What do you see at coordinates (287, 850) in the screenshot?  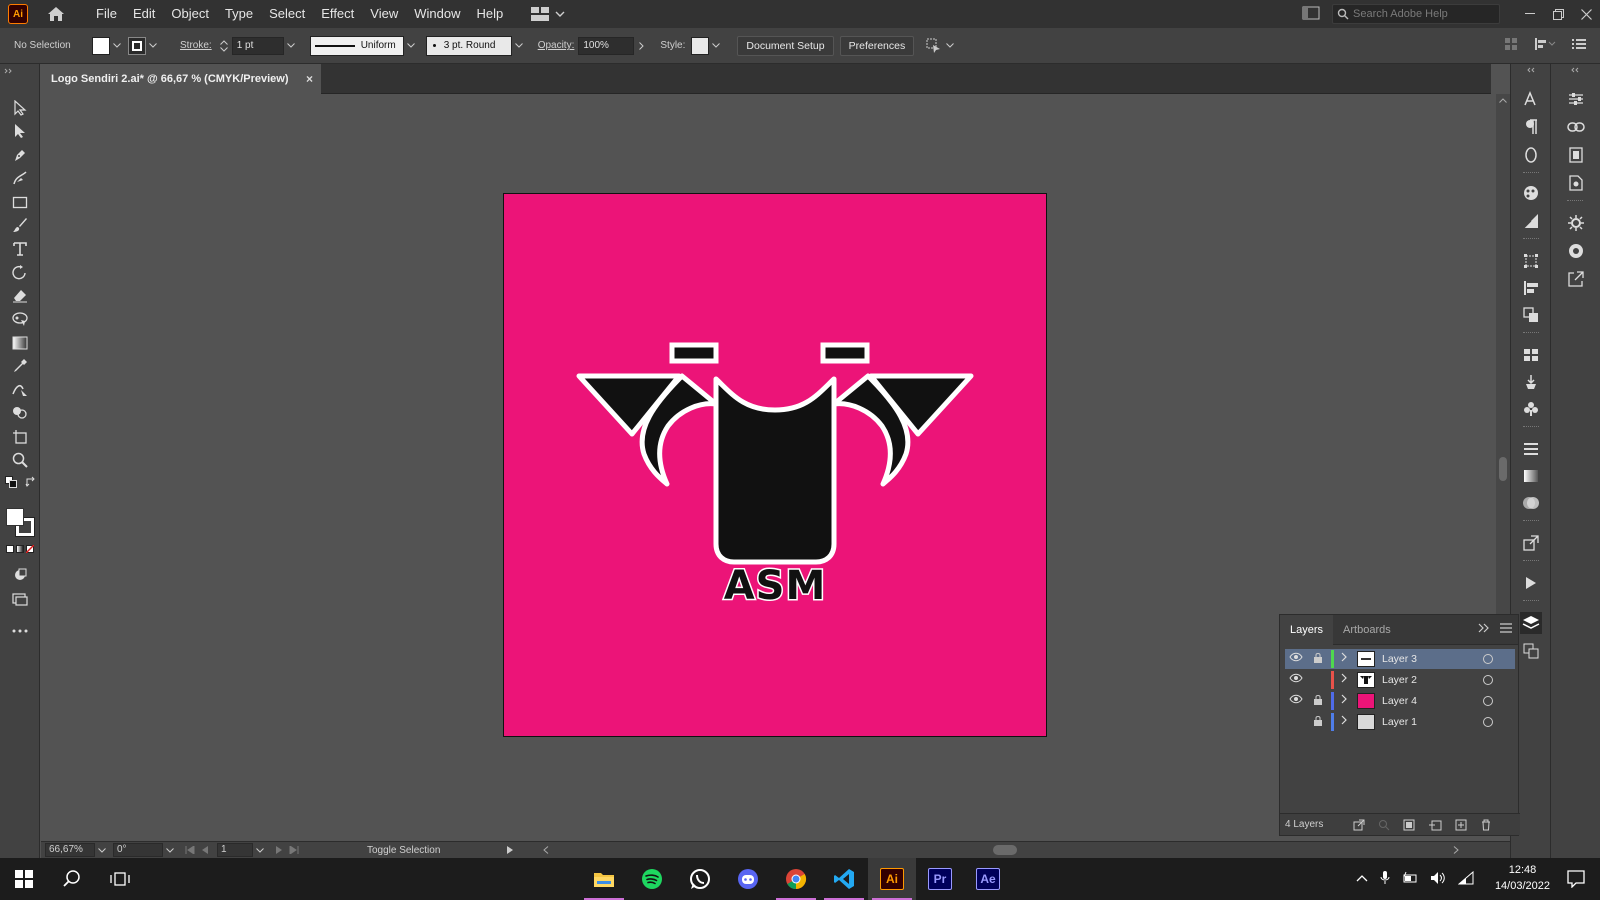 I see `artboard-nav-next` at bounding box center [287, 850].